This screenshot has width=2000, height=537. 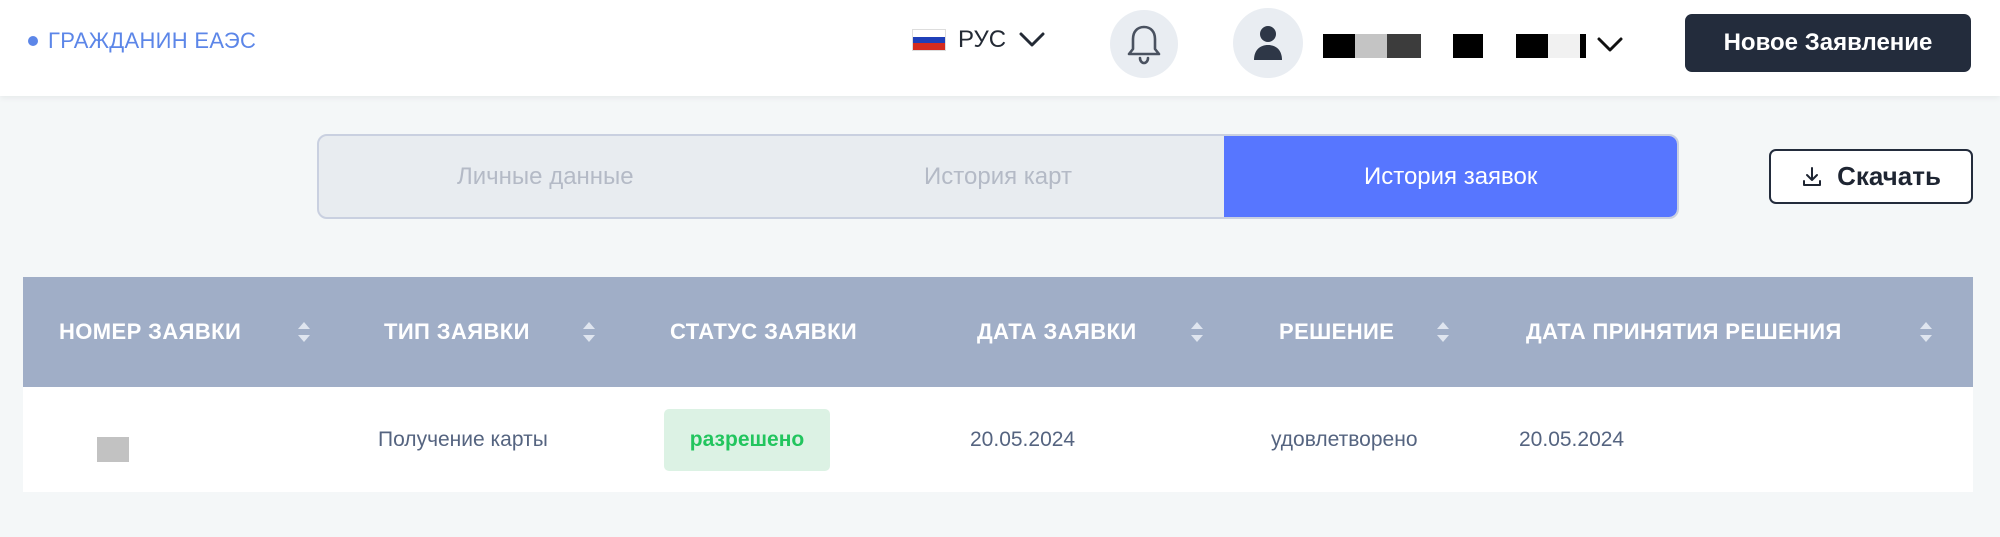 I want to click on cell-decision-date: 20.05.2024, so click(x=1572, y=439).